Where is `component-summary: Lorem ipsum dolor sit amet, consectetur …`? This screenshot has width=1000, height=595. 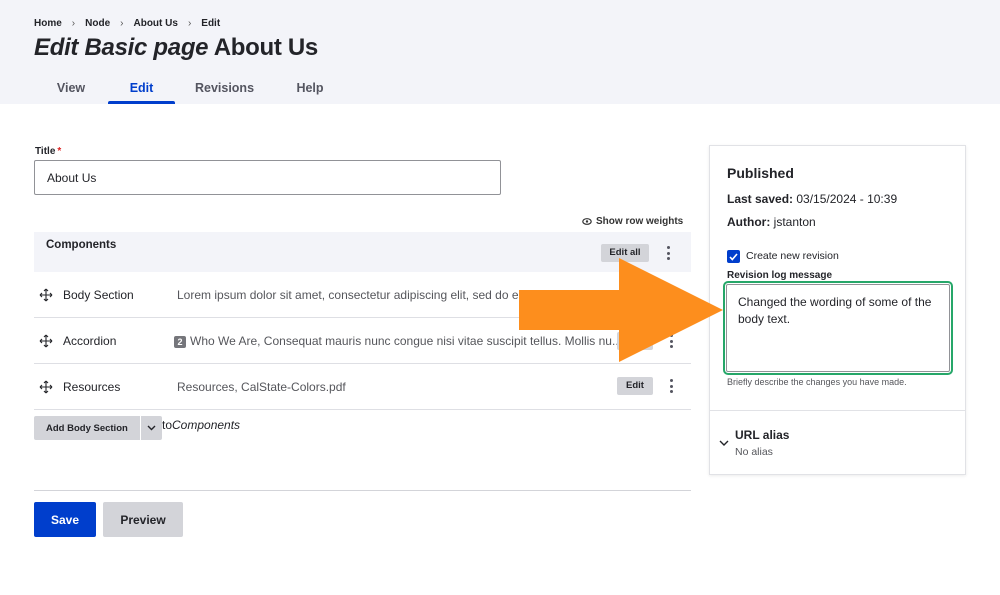 component-summary: Lorem ipsum dolor sit amet, consectetur … is located at coordinates (367, 295).